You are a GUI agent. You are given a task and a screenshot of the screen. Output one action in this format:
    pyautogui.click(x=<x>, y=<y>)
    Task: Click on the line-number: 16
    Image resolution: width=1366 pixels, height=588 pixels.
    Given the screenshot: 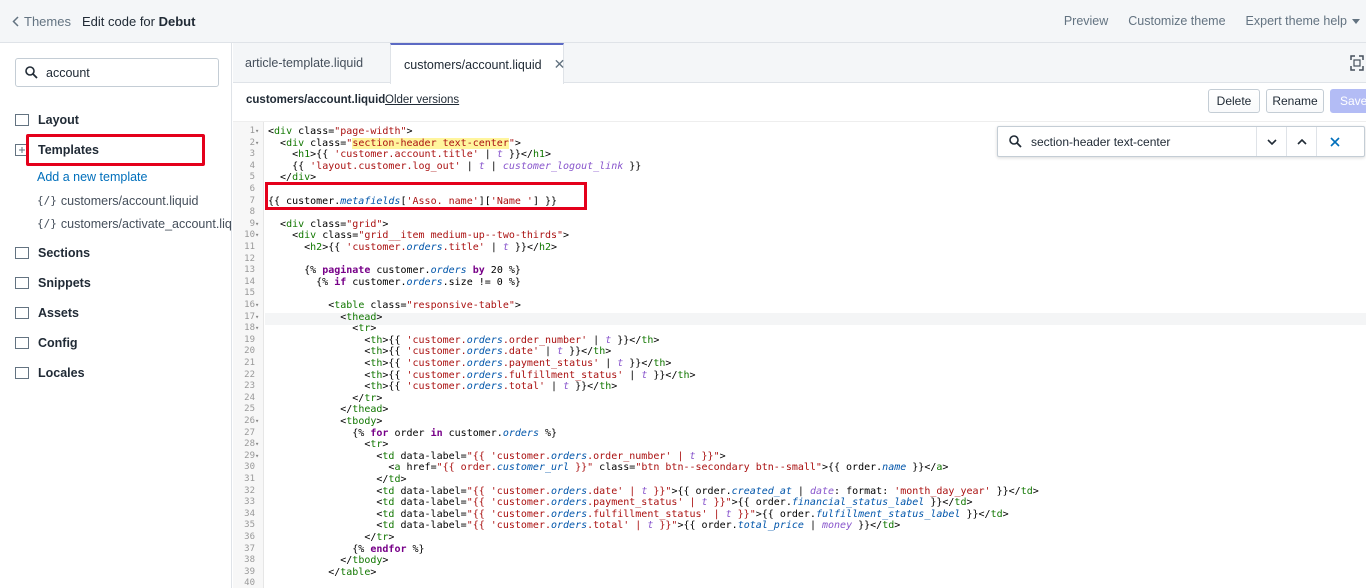 What is the action you would take?
    pyautogui.click(x=249, y=305)
    